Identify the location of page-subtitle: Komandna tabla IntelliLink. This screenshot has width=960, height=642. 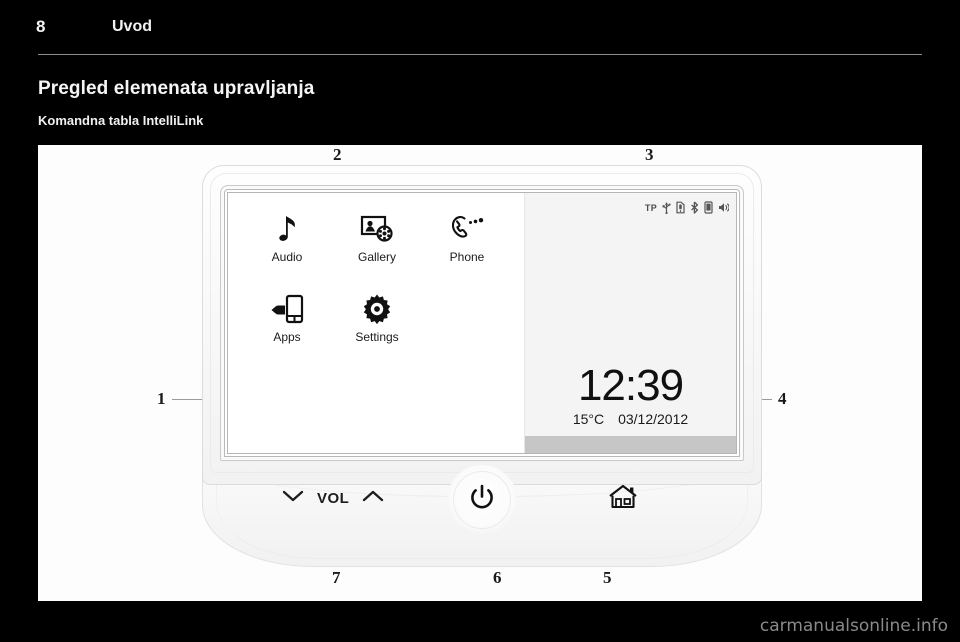
(121, 120).